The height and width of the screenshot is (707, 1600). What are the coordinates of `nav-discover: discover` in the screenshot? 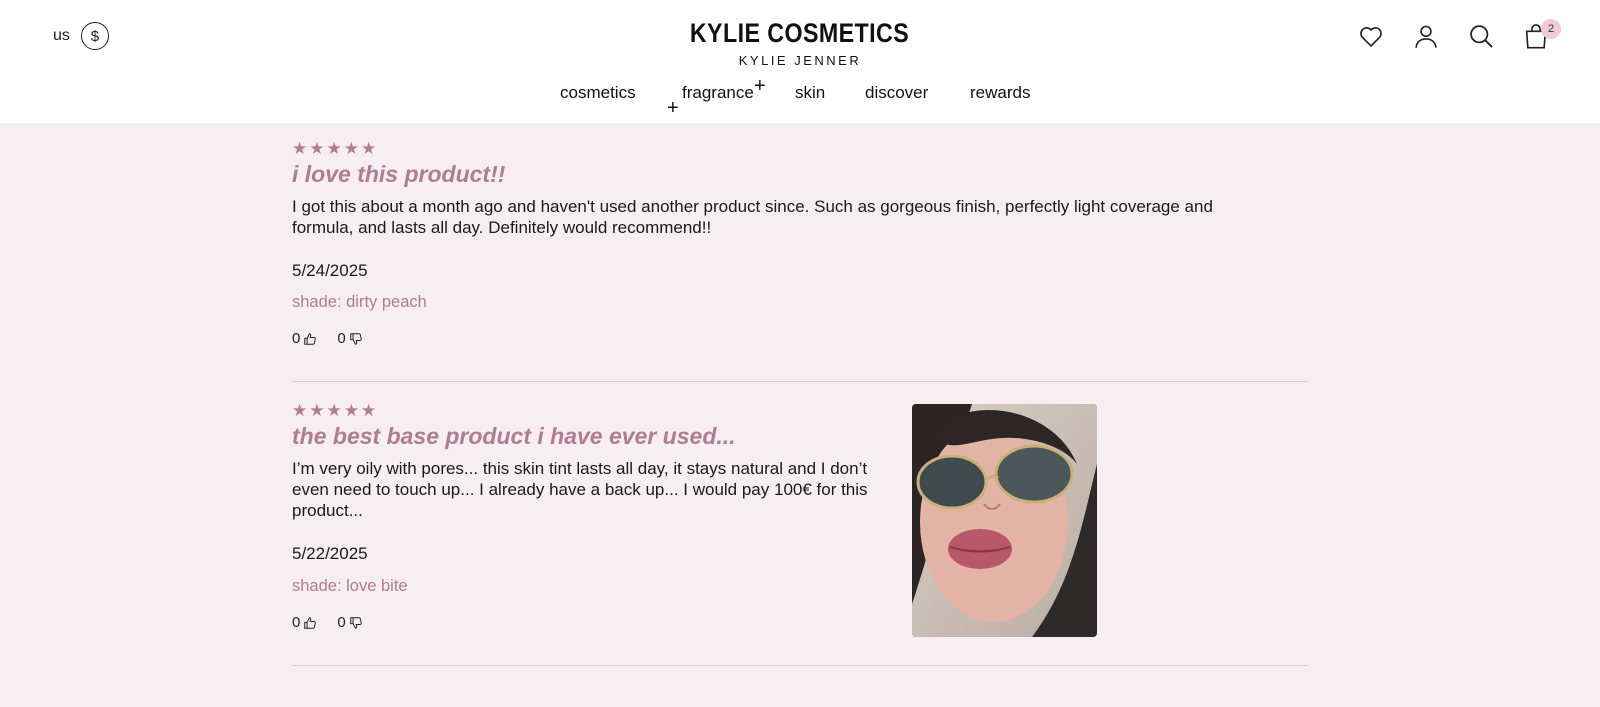 It's located at (896, 93).